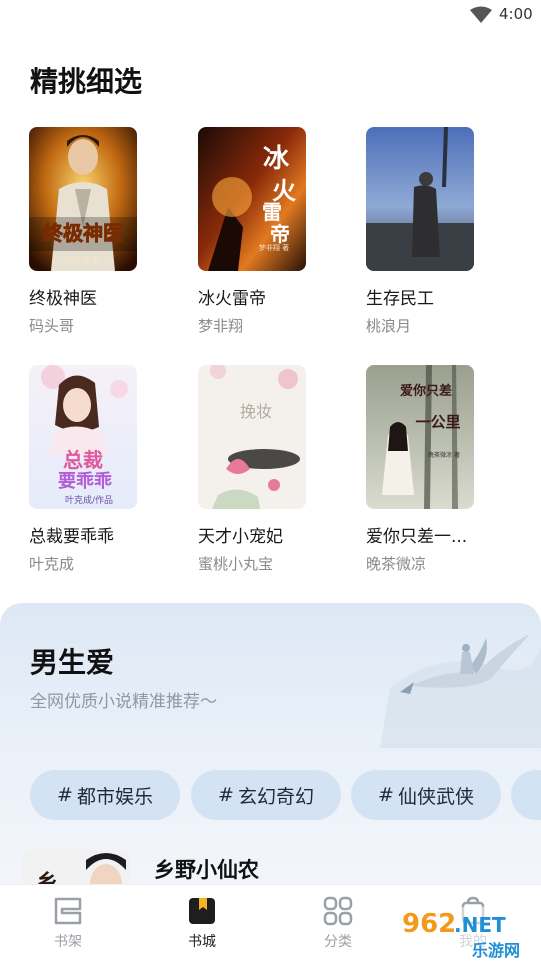 This screenshot has width=541, height=961. Describe the element at coordinates (206, 870) in the screenshot. I see `featured-book-title: 乡野小仙农` at that location.